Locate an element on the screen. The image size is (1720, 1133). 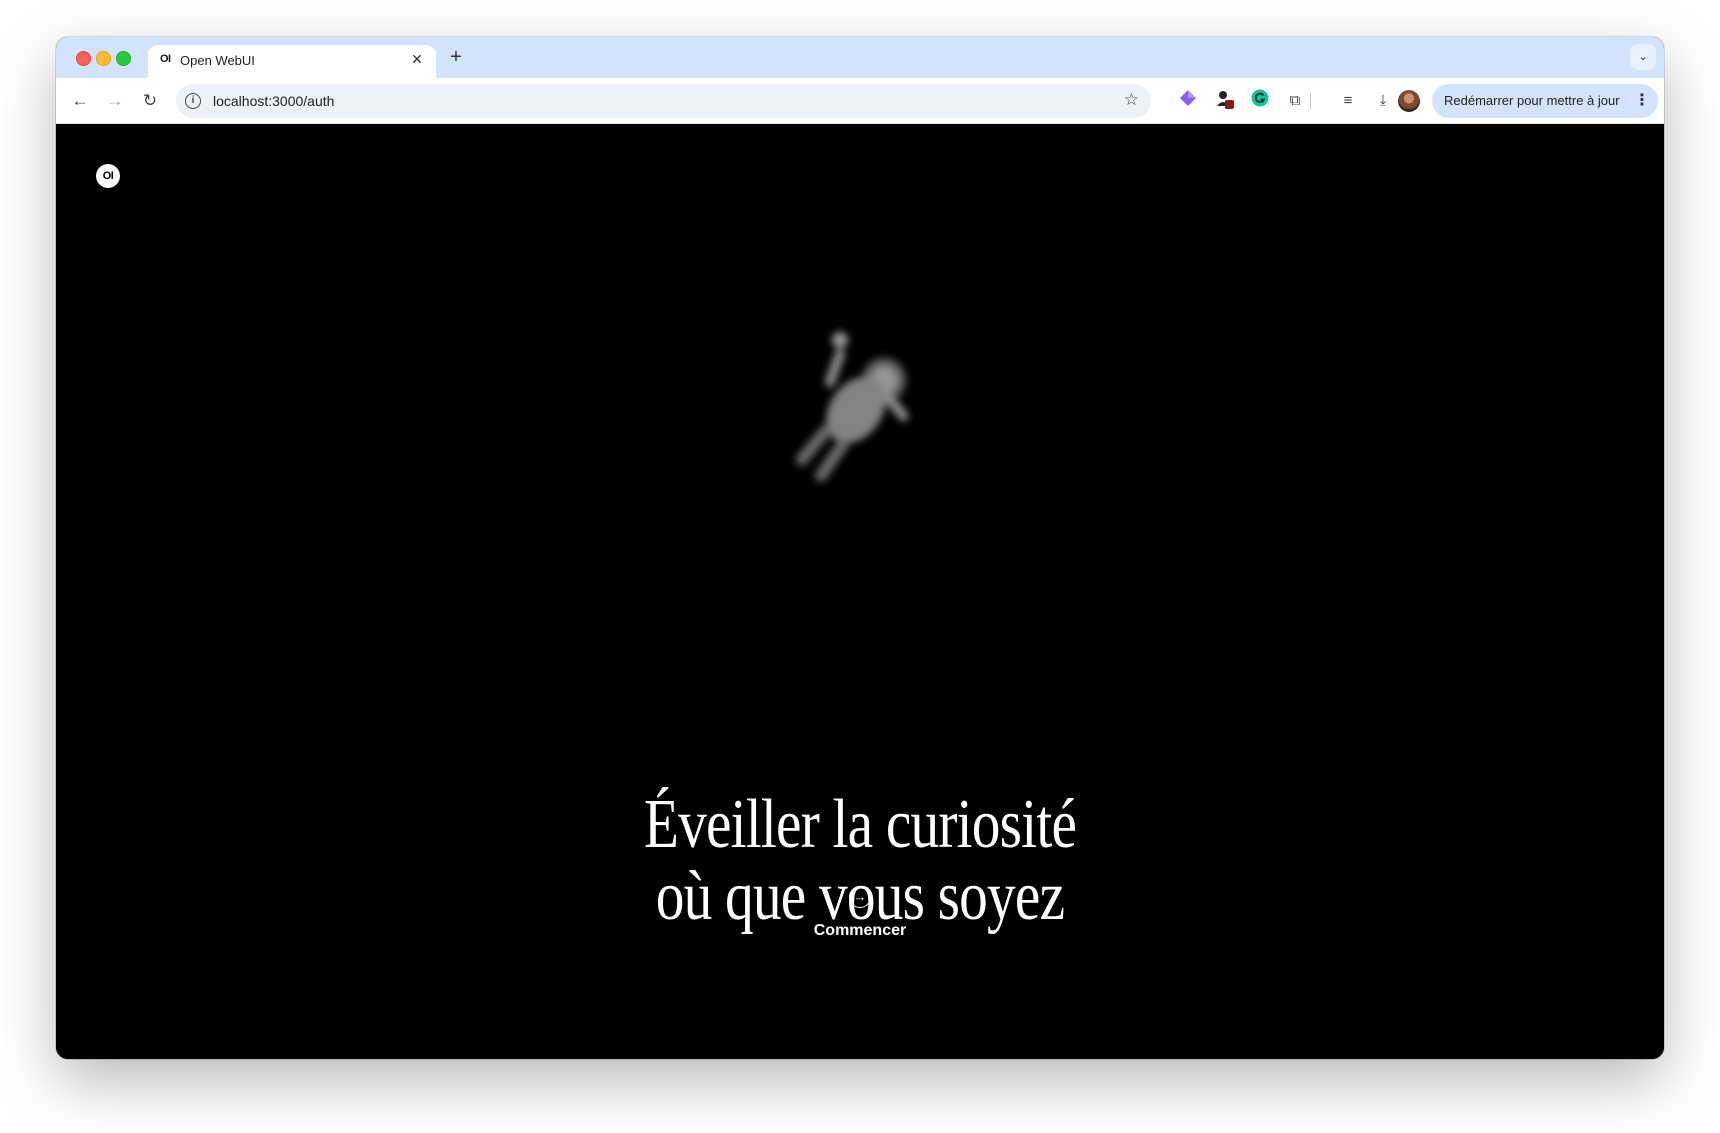
site-info-icon: i is located at coordinates (193, 101).